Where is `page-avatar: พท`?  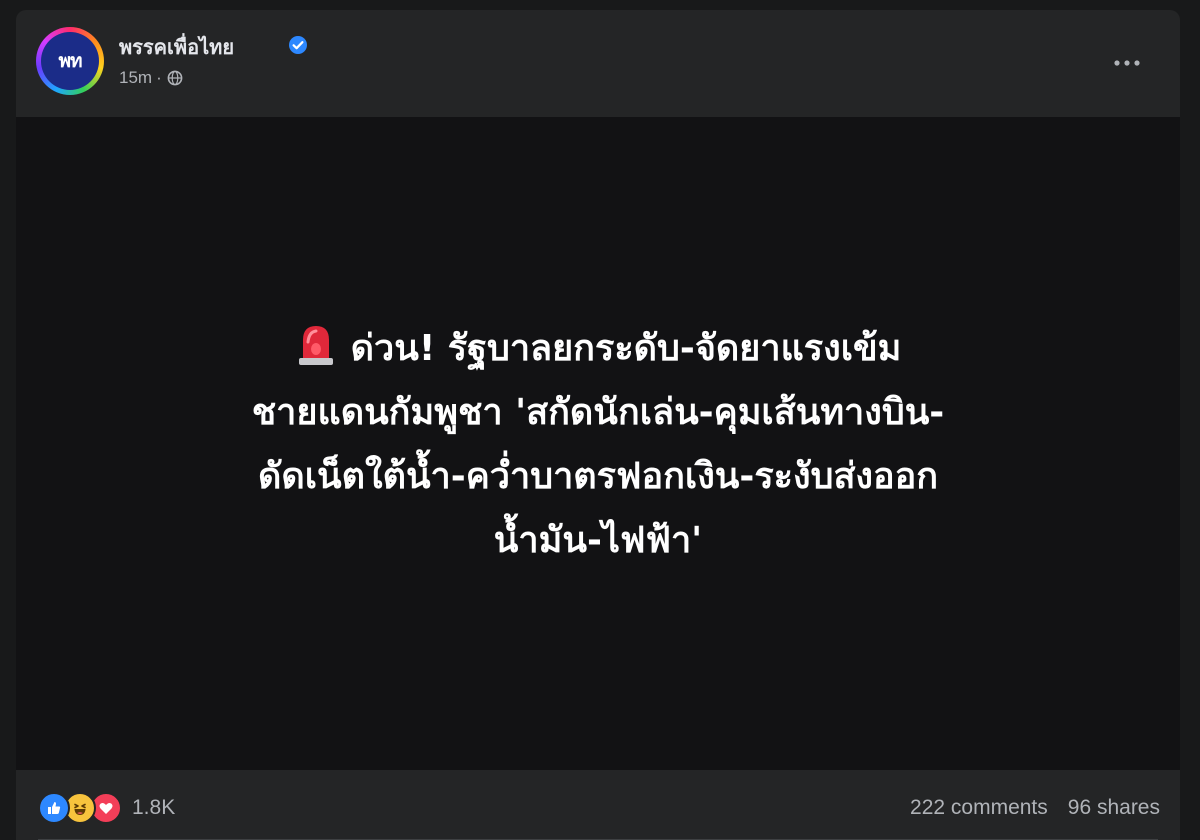 page-avatar: พท is located at coordinates (70, 61).